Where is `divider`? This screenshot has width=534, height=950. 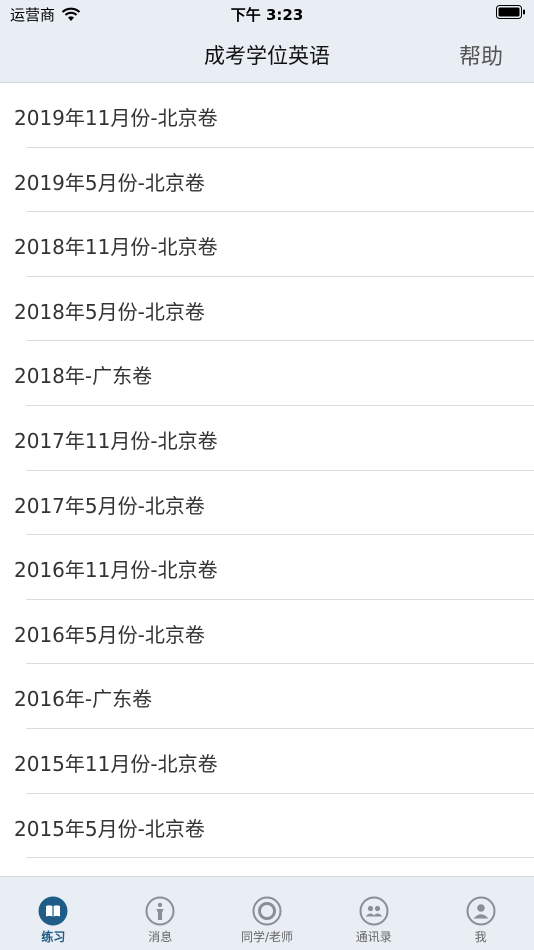 divider is located at coordinates (280, 858).